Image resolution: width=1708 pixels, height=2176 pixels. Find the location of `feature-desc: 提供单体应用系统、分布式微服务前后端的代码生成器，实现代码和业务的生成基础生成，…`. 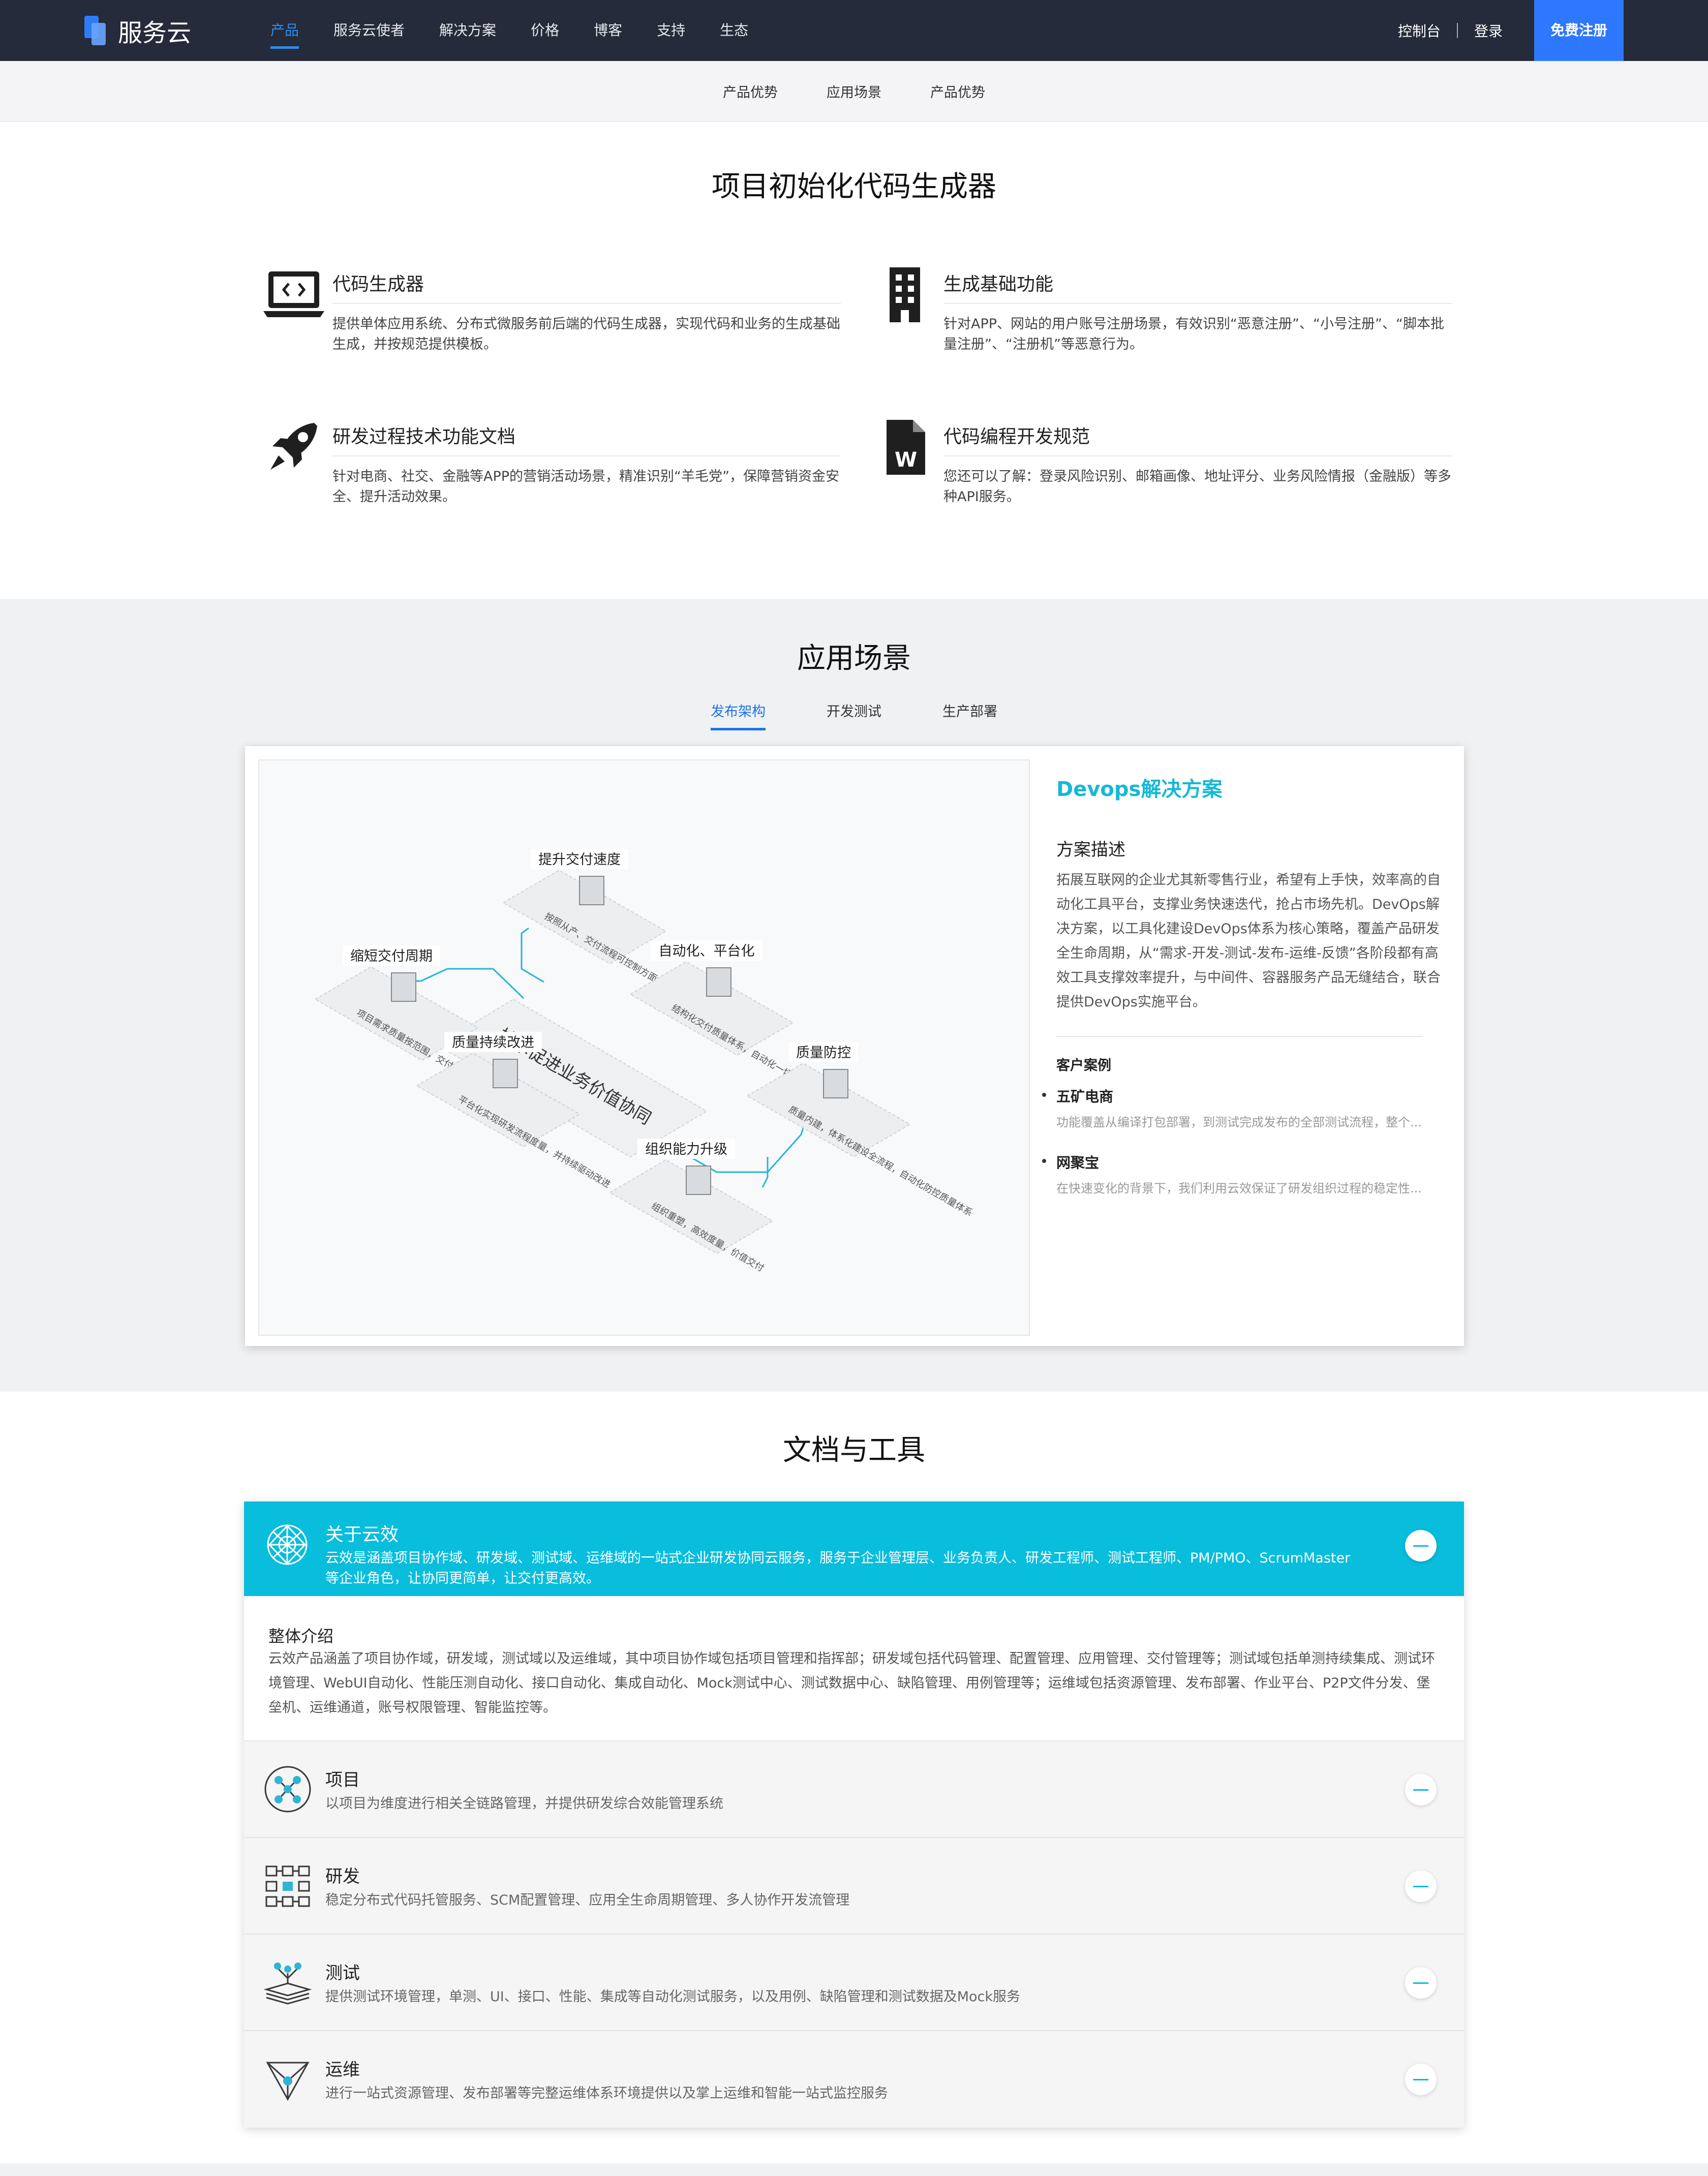

feature-desc: 提供单体应用系统、分布式微服务前后端的代码生成器，实现代码和业务的生成基础生成，… is located at coordinates (586, 334).